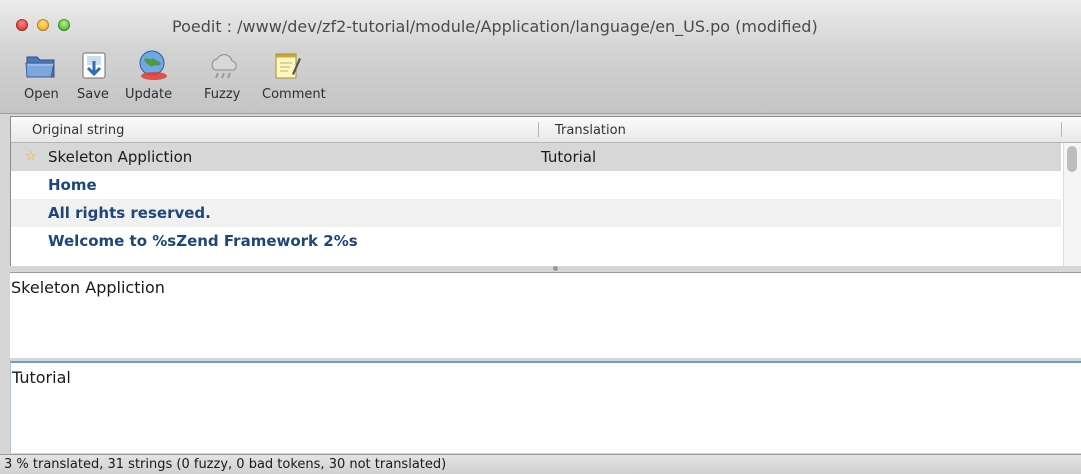 This screenshot has height=474, width=1081. I want to click on table-row: Welcome to %sZend Framework 2%s, so click(536, 241).